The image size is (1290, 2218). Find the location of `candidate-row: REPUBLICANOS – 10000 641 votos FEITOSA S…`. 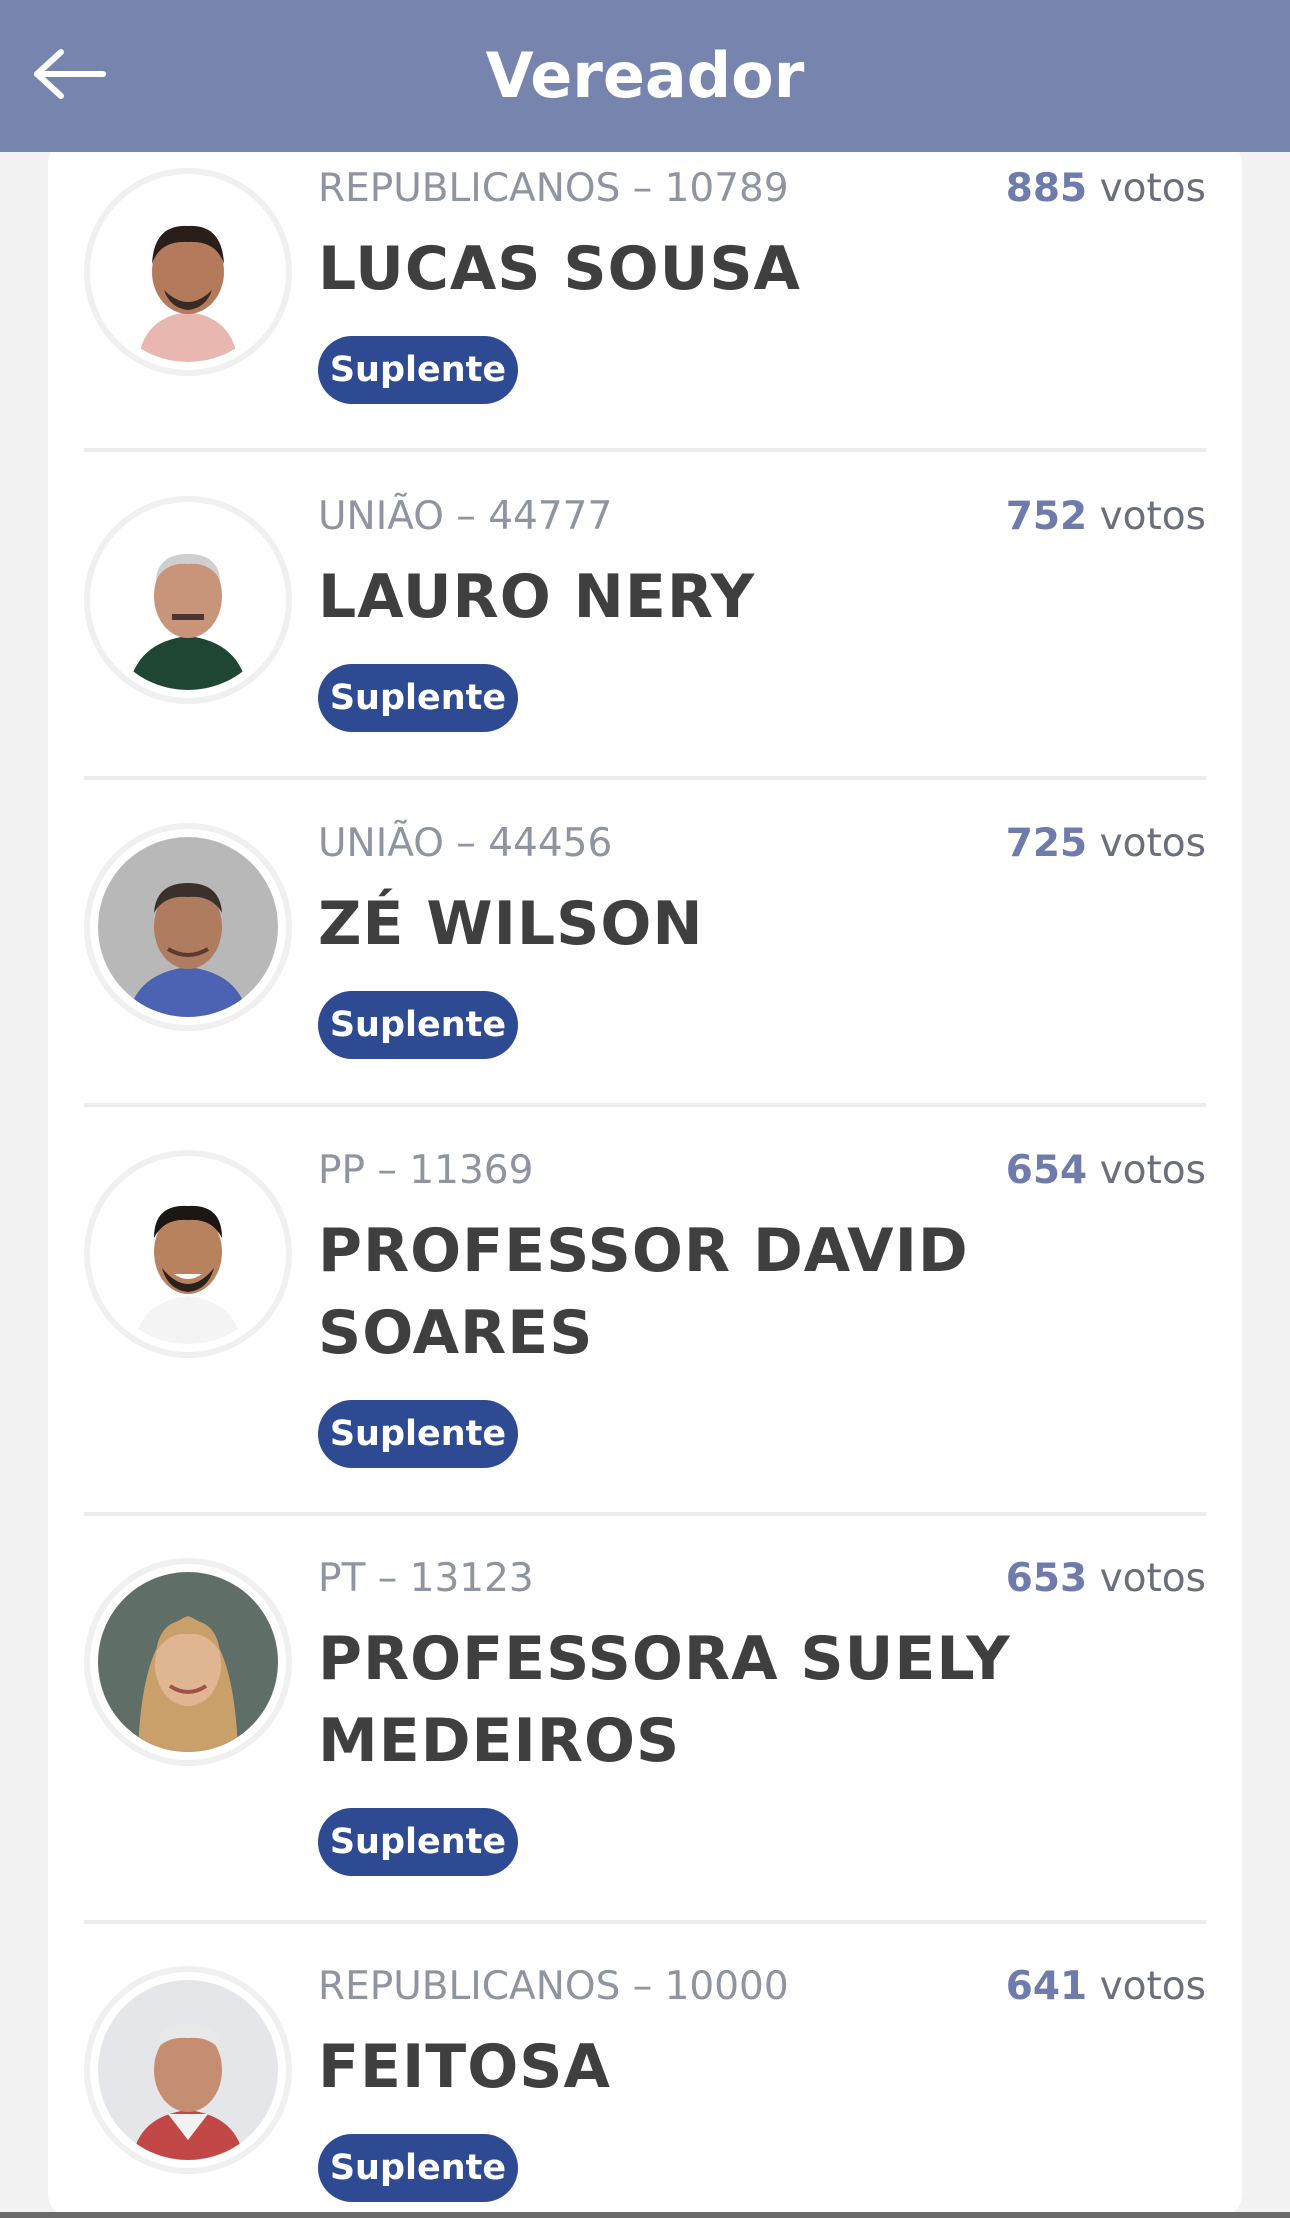

candidate-row: REPUBLICANOS – 10000 641 votos FEITOSA S… is located at coordinates (645, 2078).